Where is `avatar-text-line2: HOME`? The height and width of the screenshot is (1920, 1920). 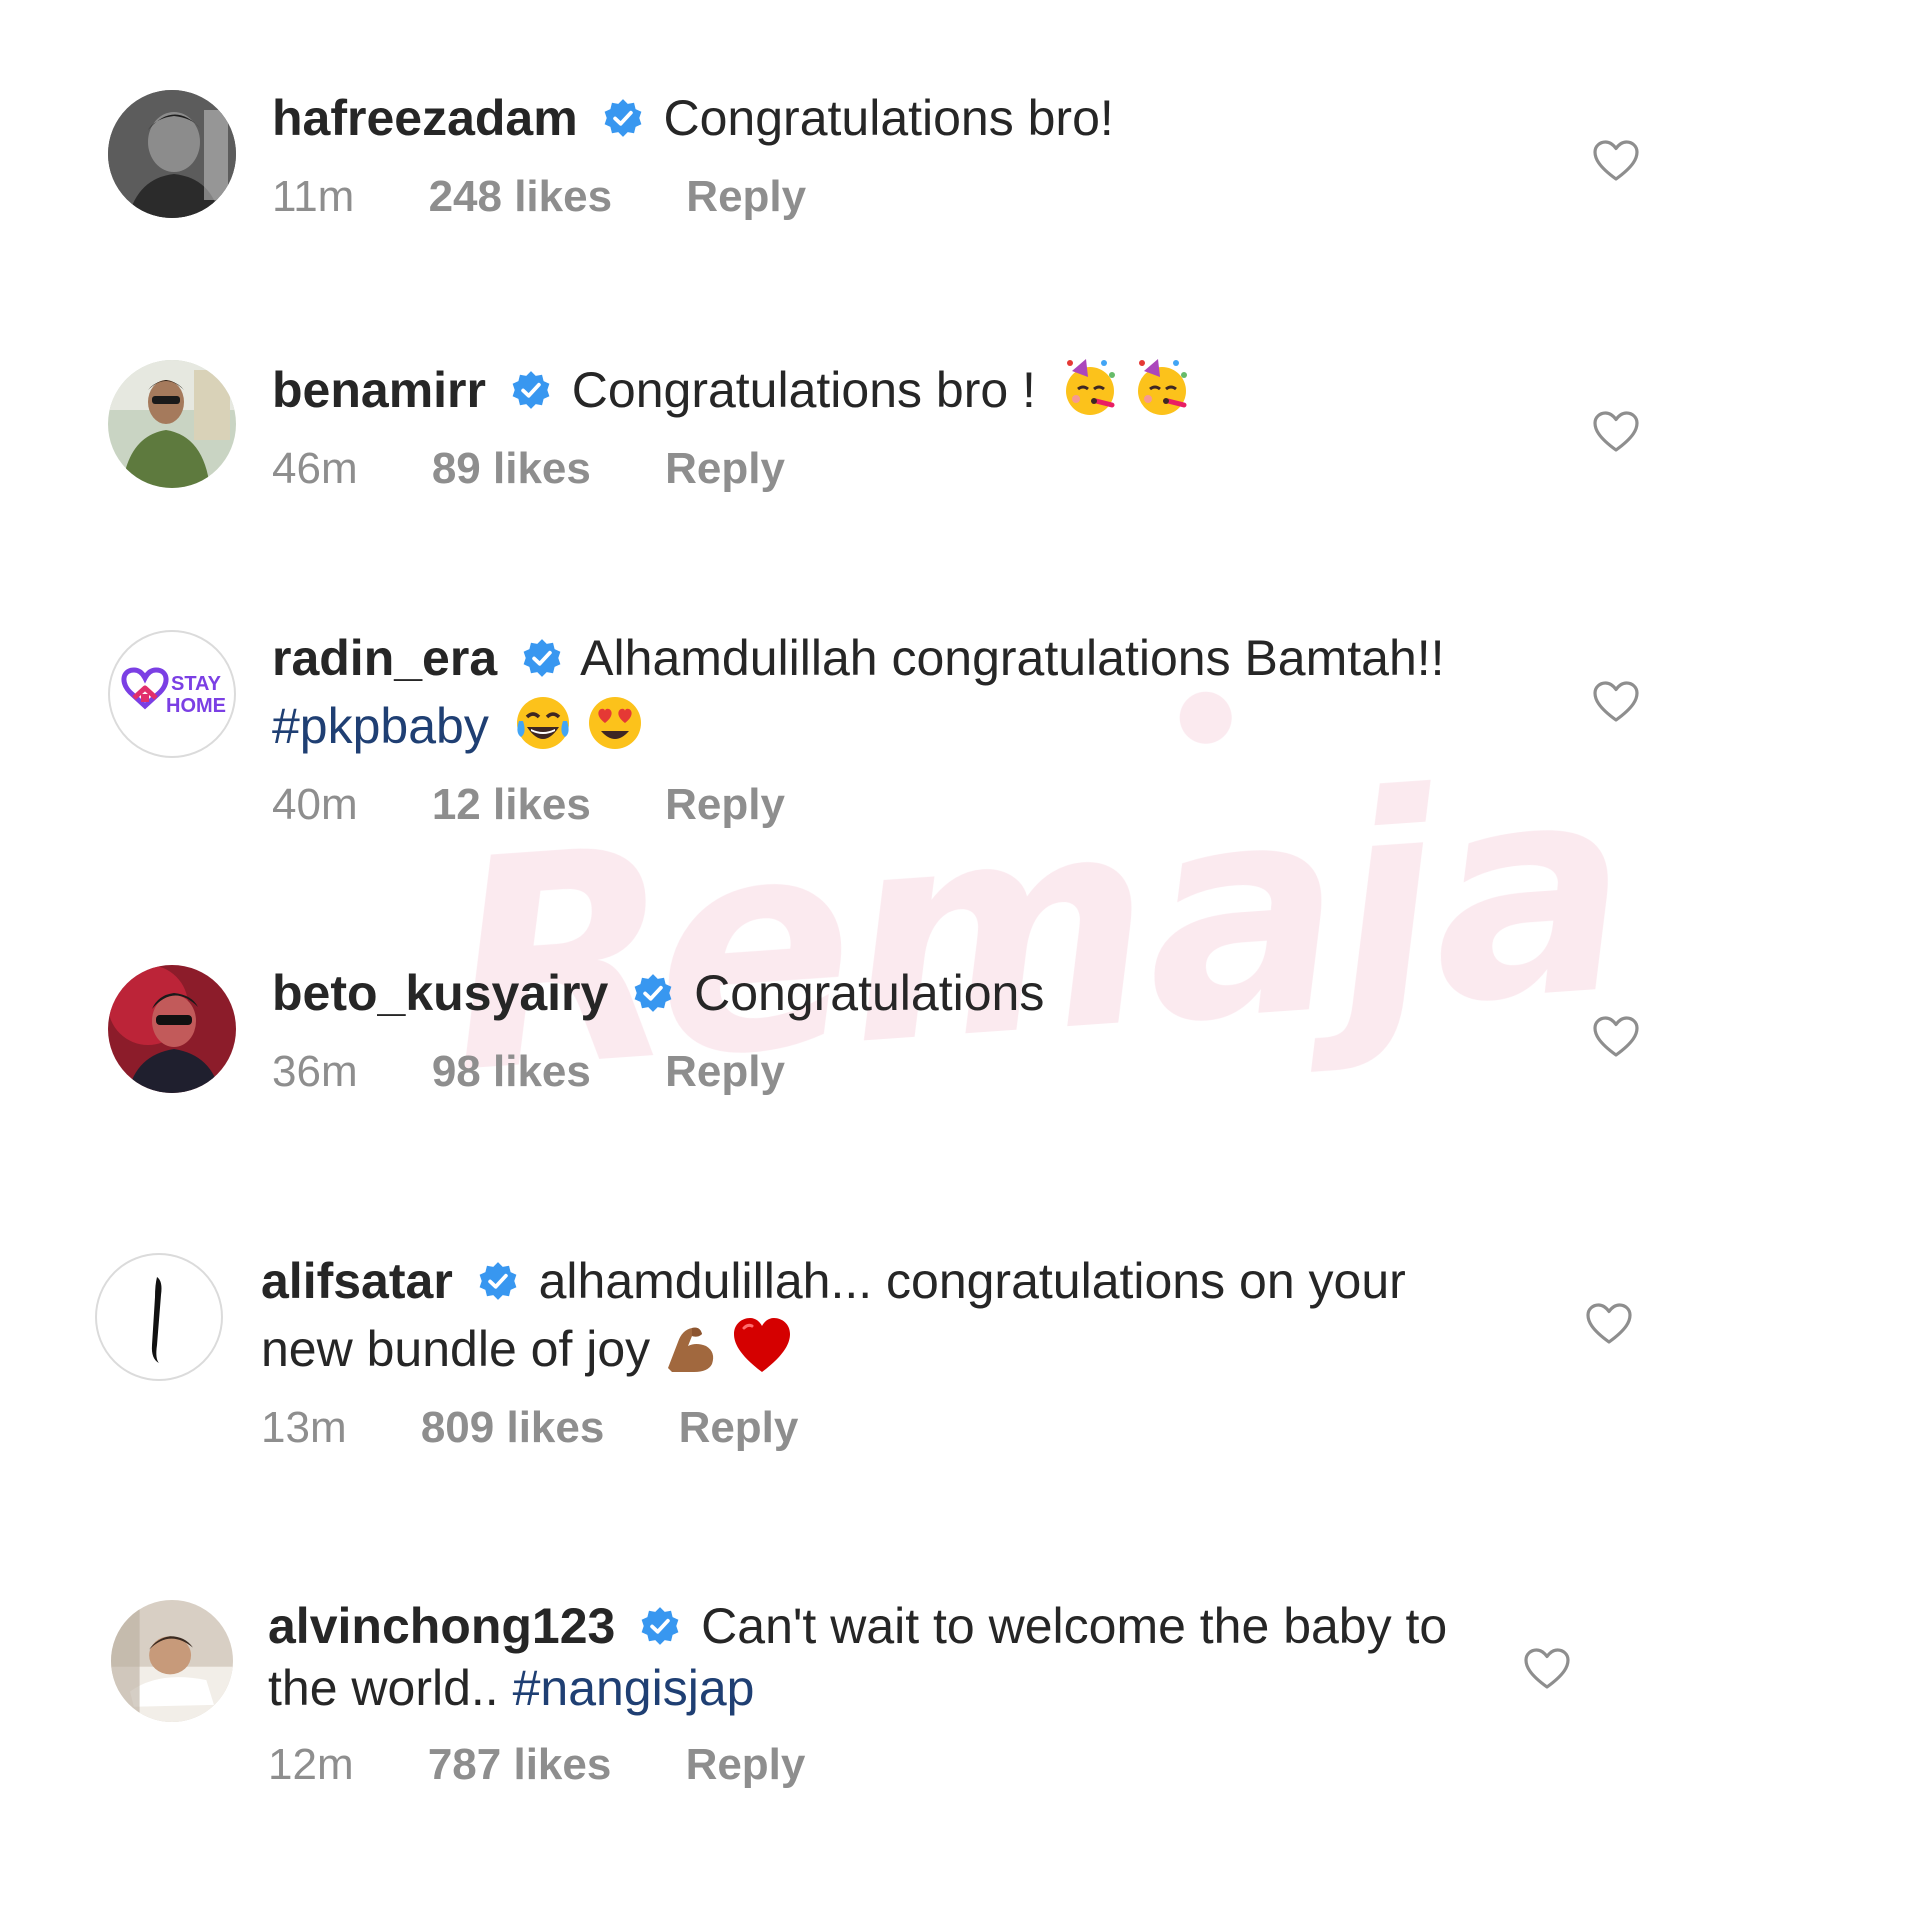
avatar-text-line2: HOME is located at coordinates (196, 706).